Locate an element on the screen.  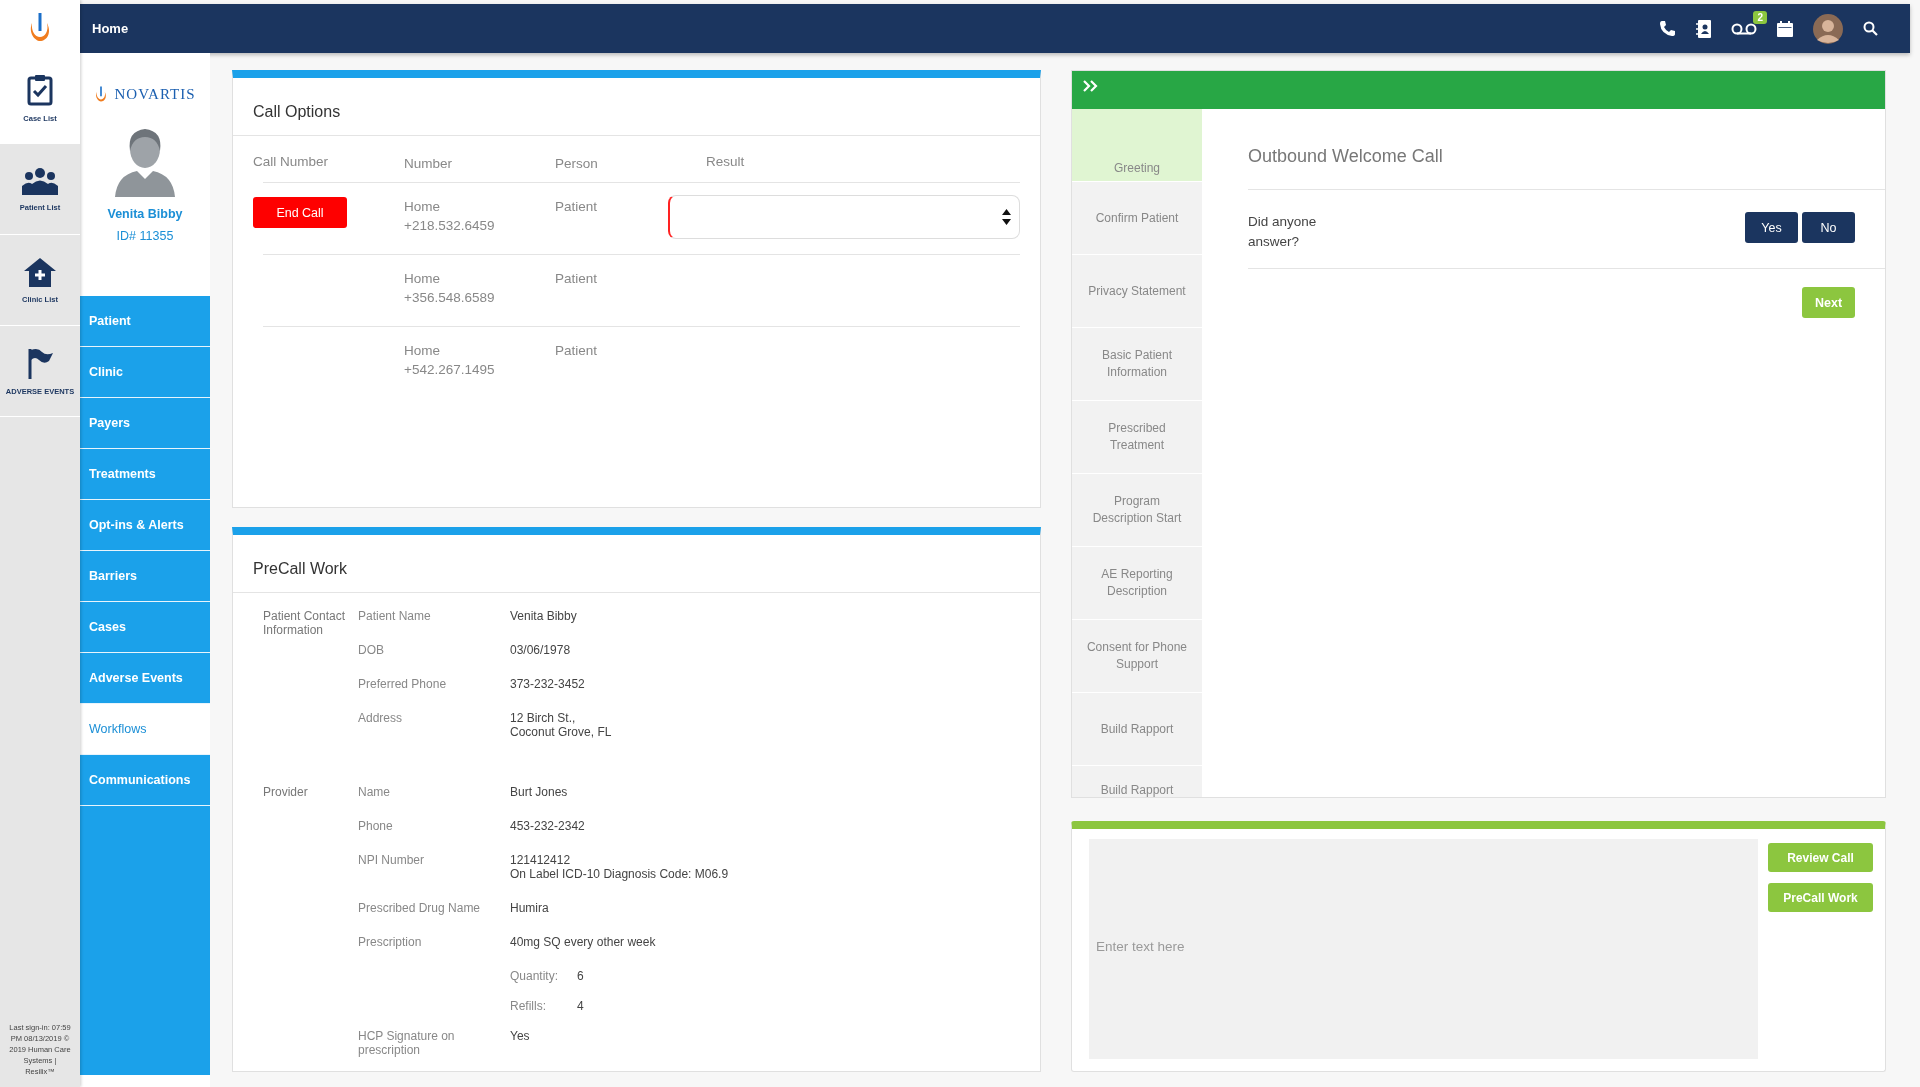
avatar-icon is located at coordinates (1828, 28).